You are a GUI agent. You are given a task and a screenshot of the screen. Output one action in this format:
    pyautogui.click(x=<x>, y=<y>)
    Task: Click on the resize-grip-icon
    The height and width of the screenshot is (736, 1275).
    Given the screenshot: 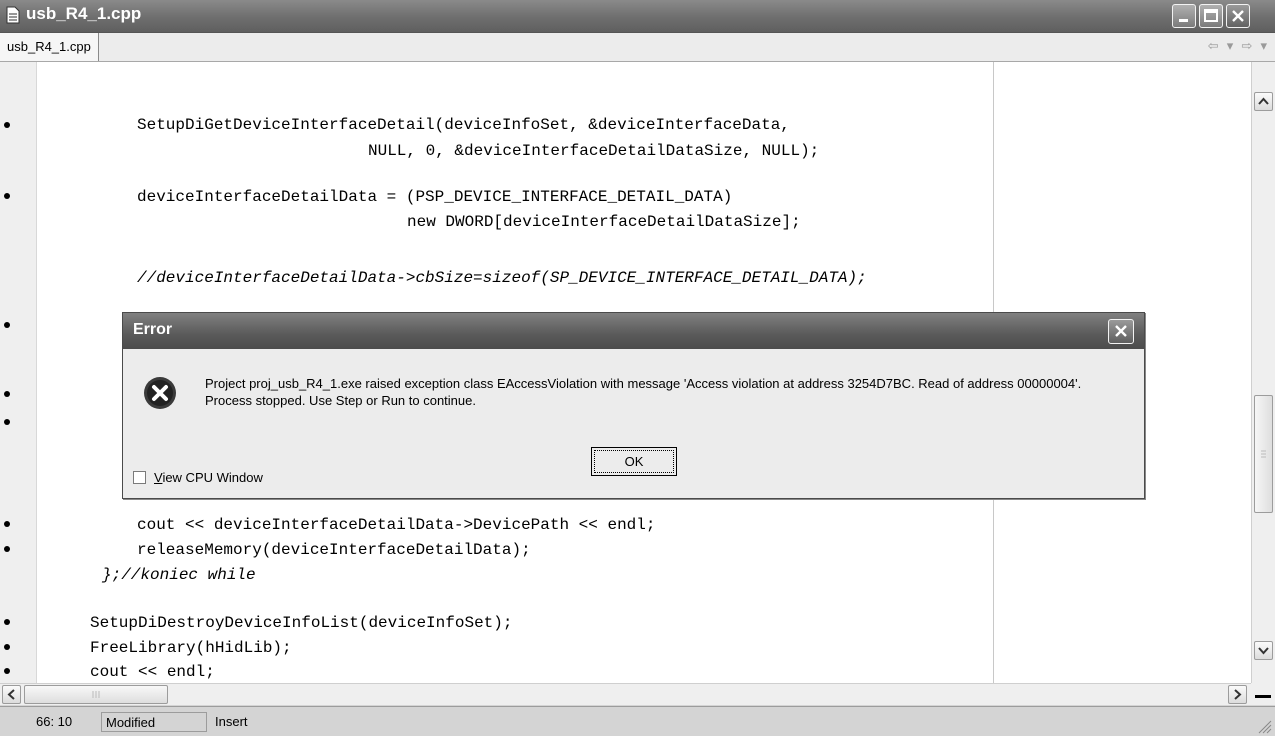 What is the action you would take?
    pyautogui.click(x=1264, y=726)
    